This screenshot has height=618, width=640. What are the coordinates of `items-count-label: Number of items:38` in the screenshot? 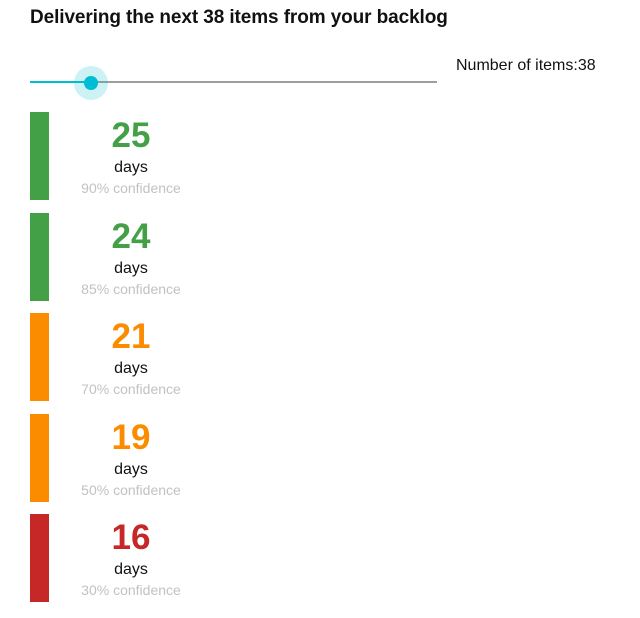 It's located at (526, 65).